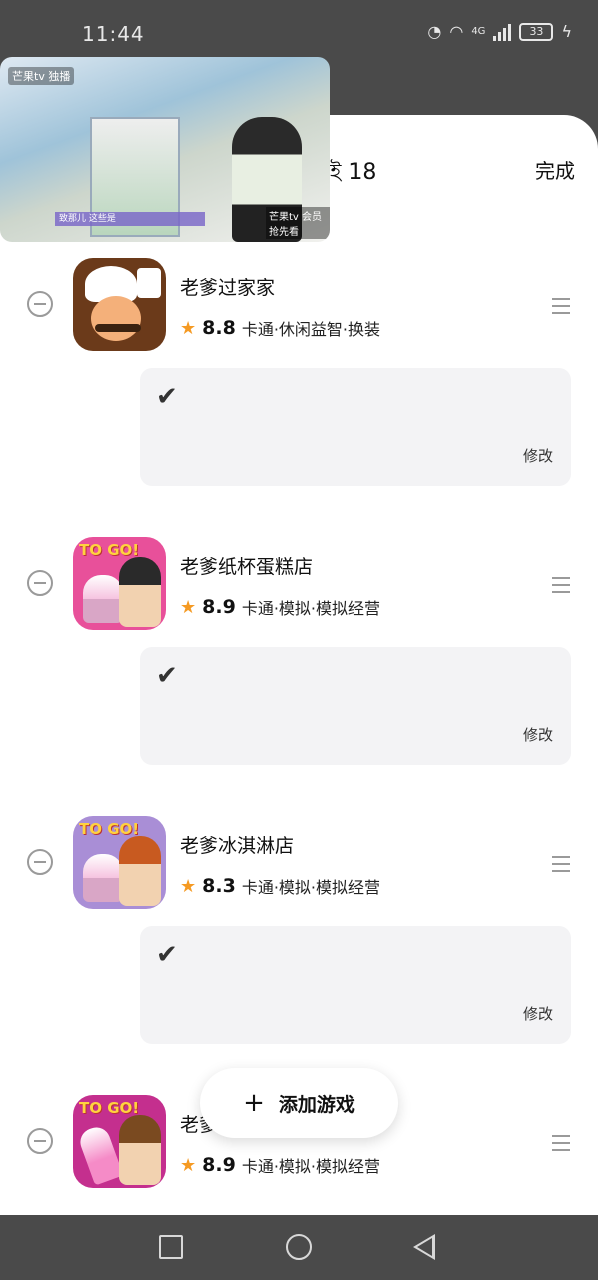 The height and width of the screenshot is (1280, 598). I want to click on signal-icon, so click(502, 32).